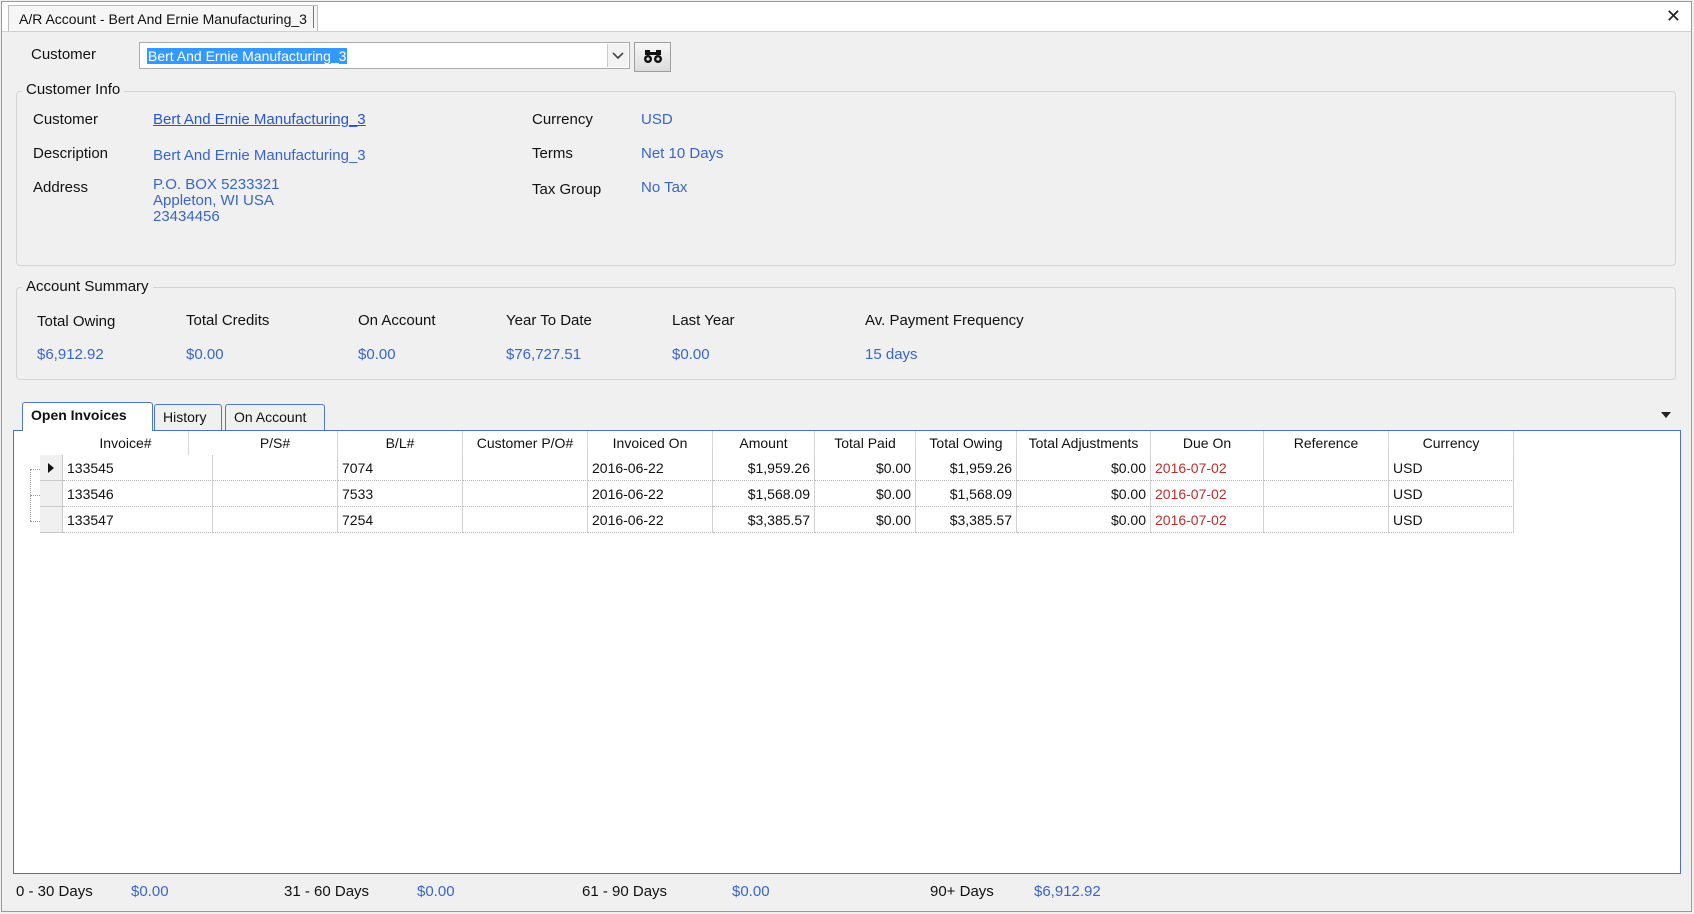  What do you see at coordinates (966, 494) in the screenshot?
I see `table-cell-total-owing: $1,568.09` at bounding box center [966, 494].